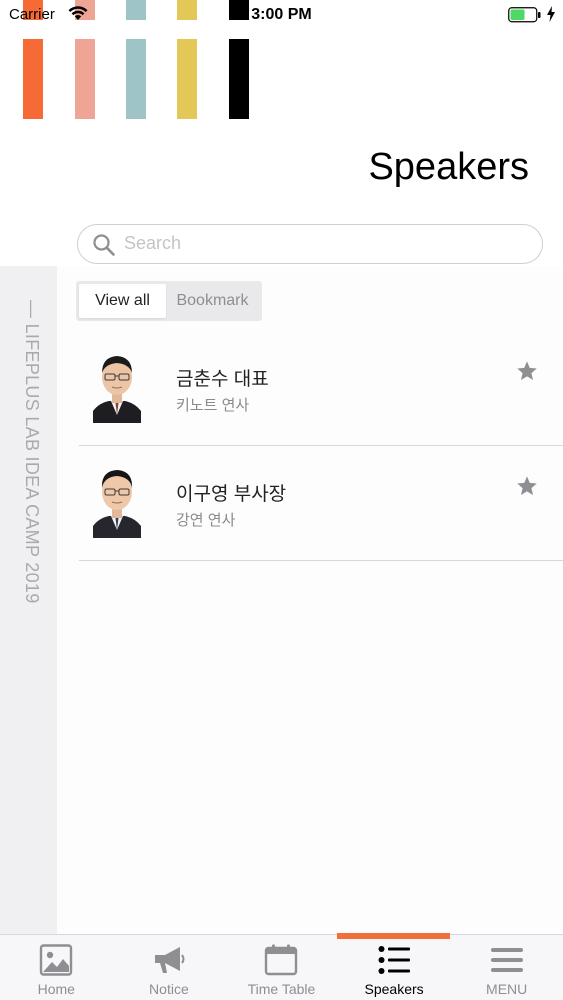  I want to click on tab-time-table: Time Table, so click(281, 967).